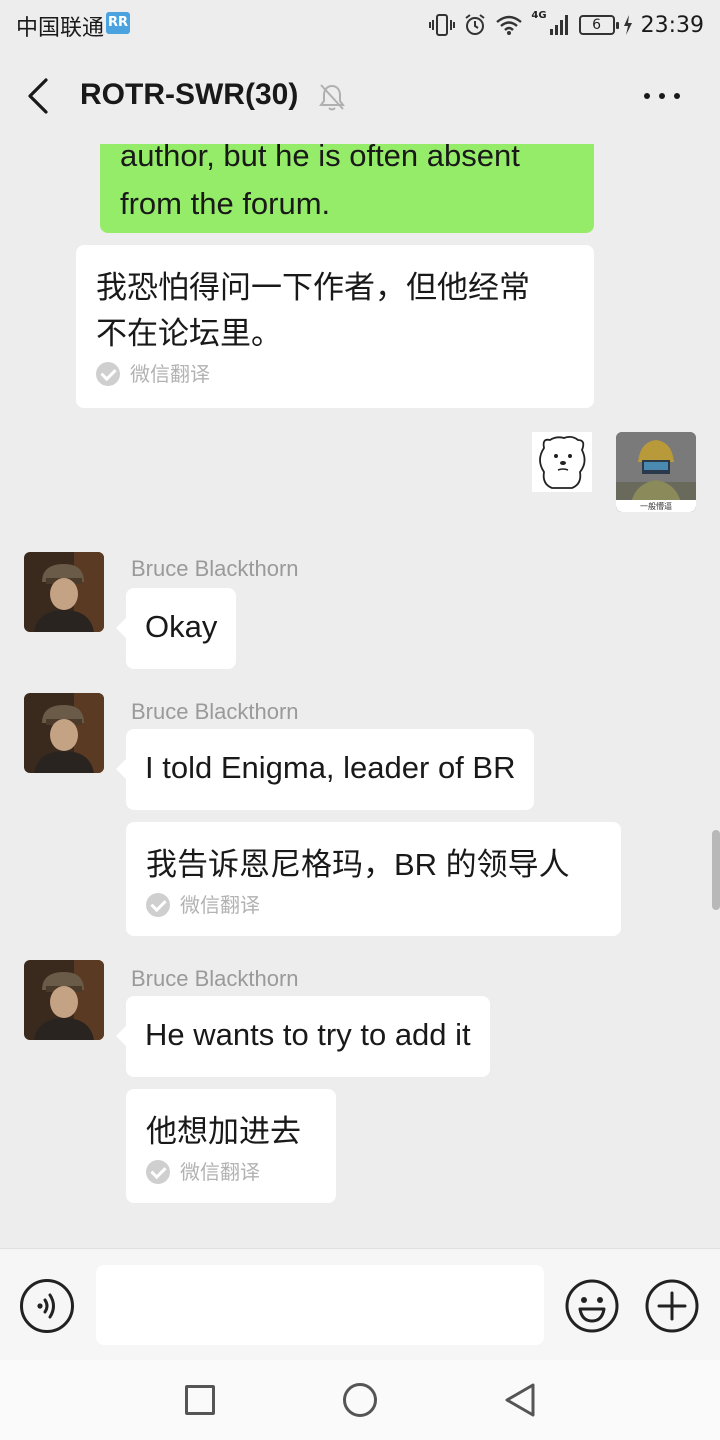  I want to click on avatar-caption: 一般懵逼, so click(656, 506).